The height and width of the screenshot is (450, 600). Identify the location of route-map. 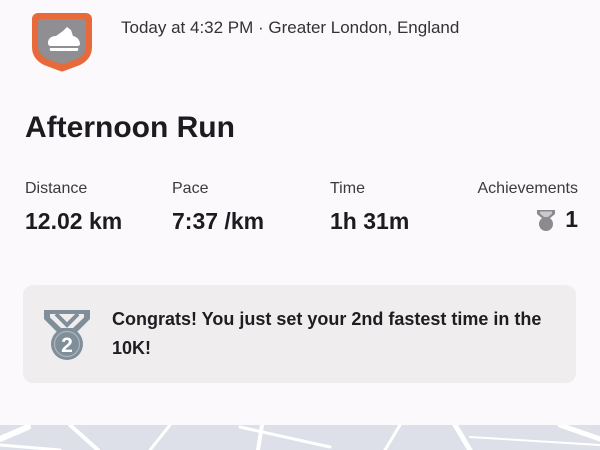
(300, 437).